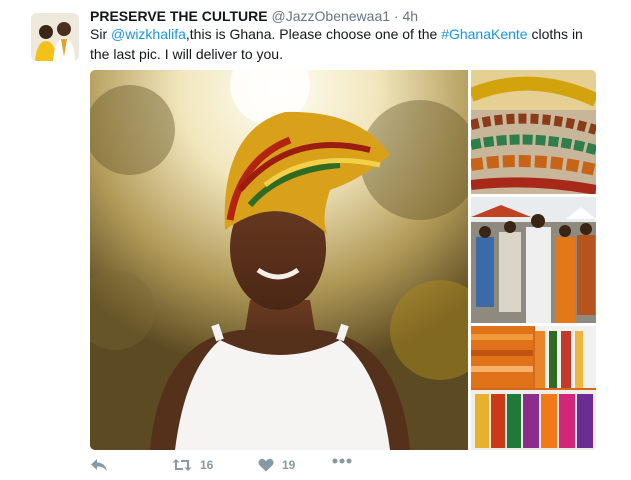 The width and height of the screenshot is (631, 480). Describe the element at coordinates (207, 465) in the screenshot. I see `retweet-count: 16` at that location.